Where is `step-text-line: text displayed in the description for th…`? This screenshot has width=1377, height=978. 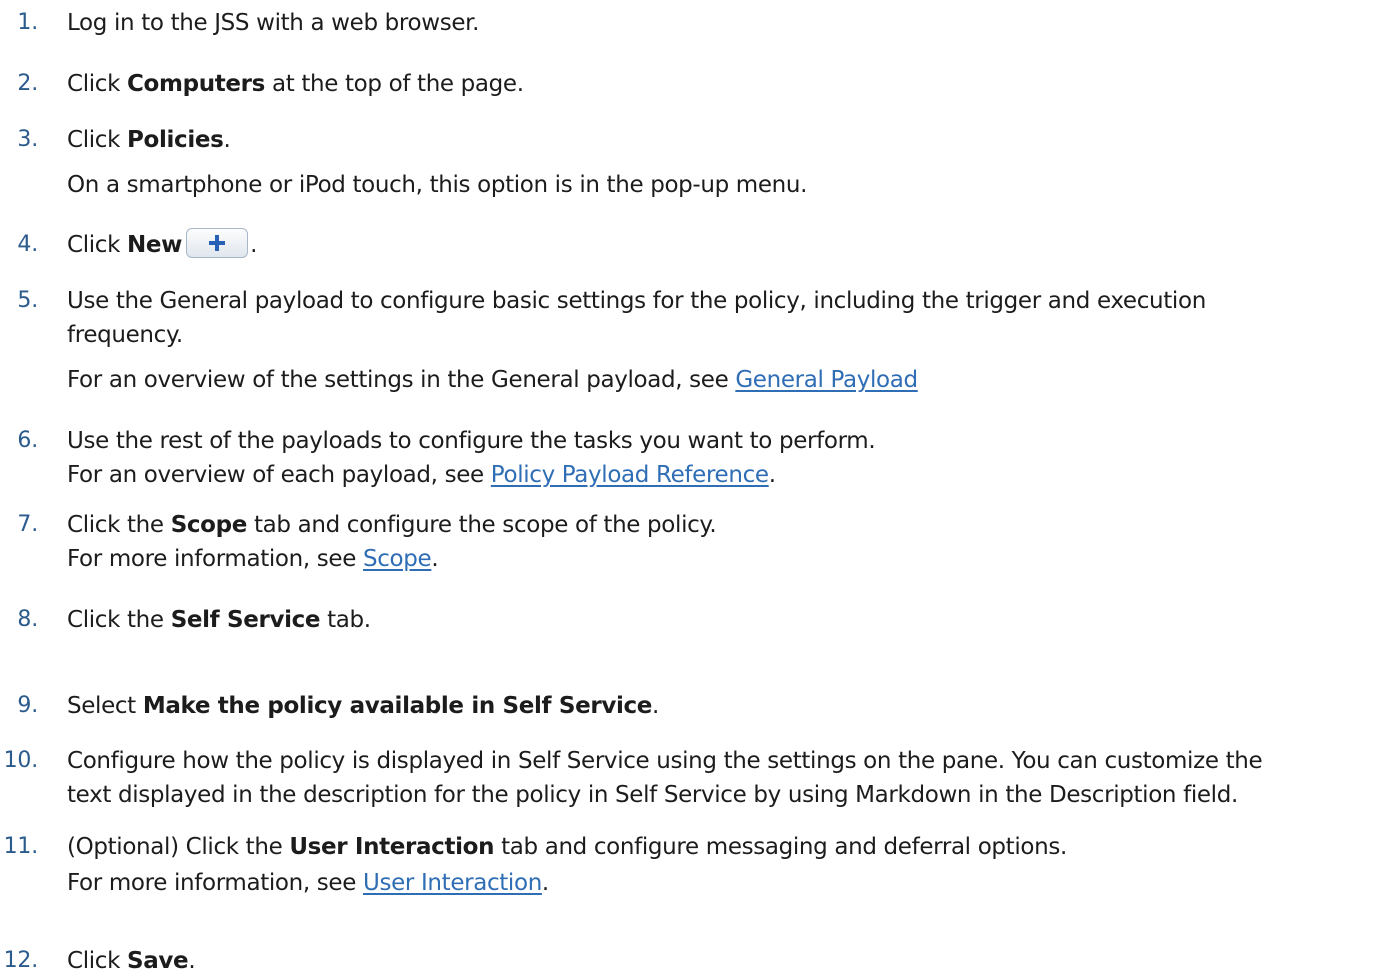 step-text-line: text displayed in the description for th… is located at coordinates (652, 795).